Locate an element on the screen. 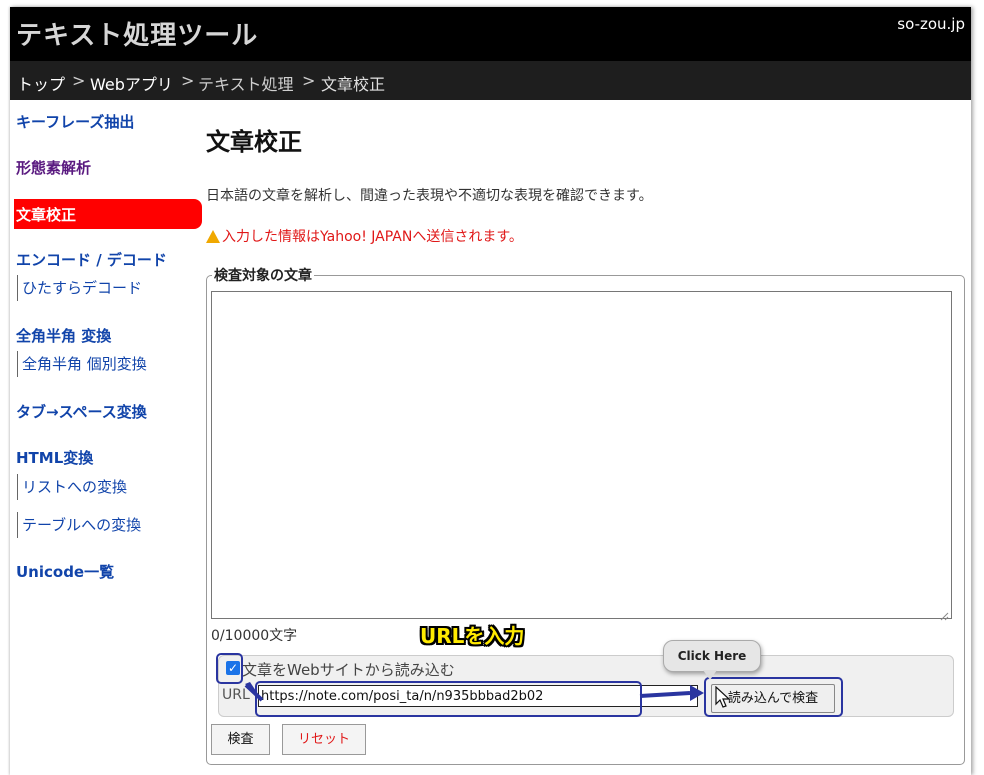 The height and width of the screenshot is (775, 984). annotation-arrows is located at coordinates (474, 692).